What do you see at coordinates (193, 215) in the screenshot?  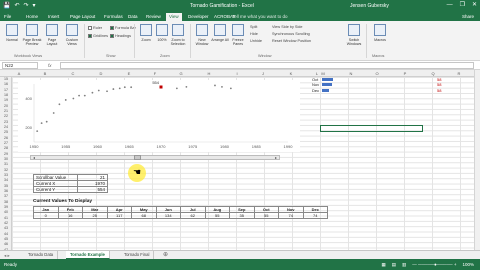 I see `month-value-cell: 62` at bounding box center [193, 215].